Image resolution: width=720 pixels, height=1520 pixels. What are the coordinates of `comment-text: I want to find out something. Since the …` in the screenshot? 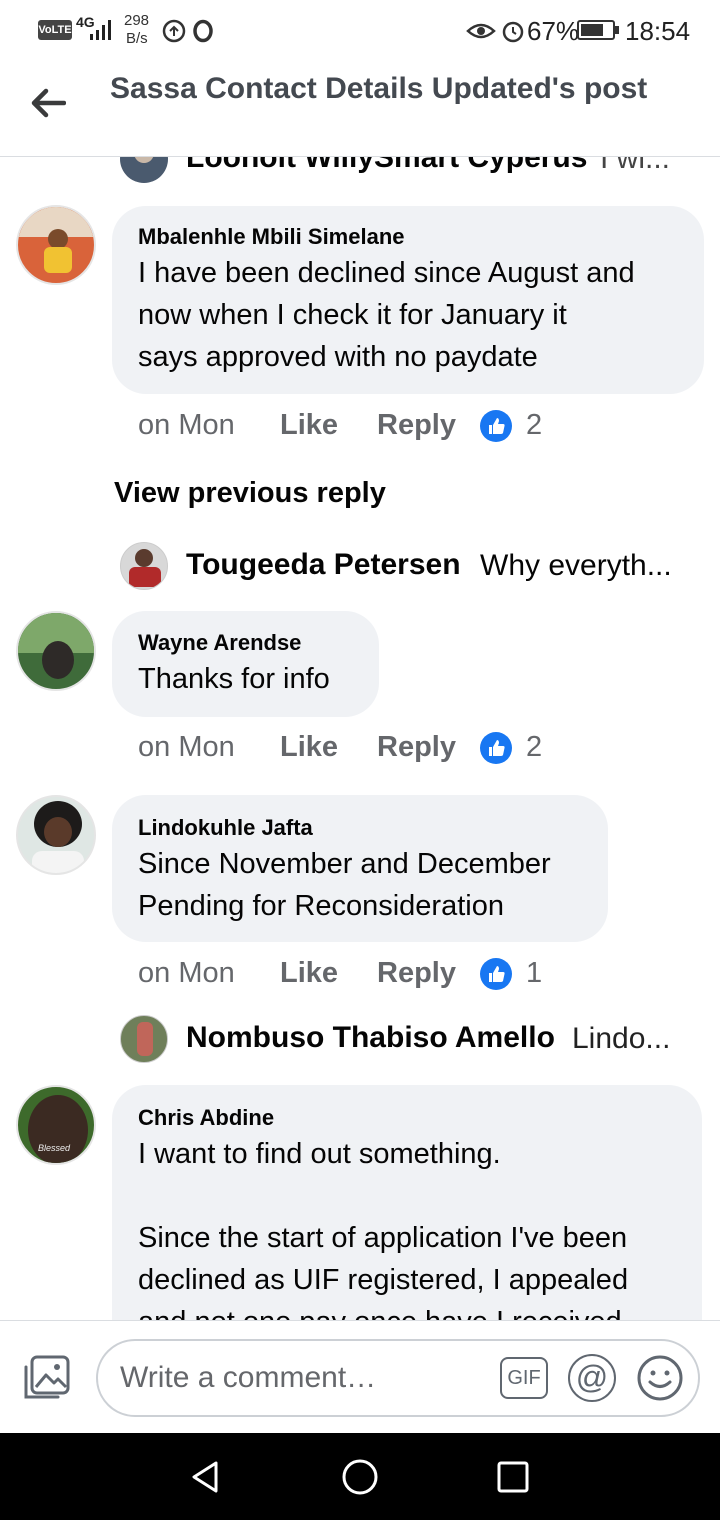 It's located at (383, 1229).